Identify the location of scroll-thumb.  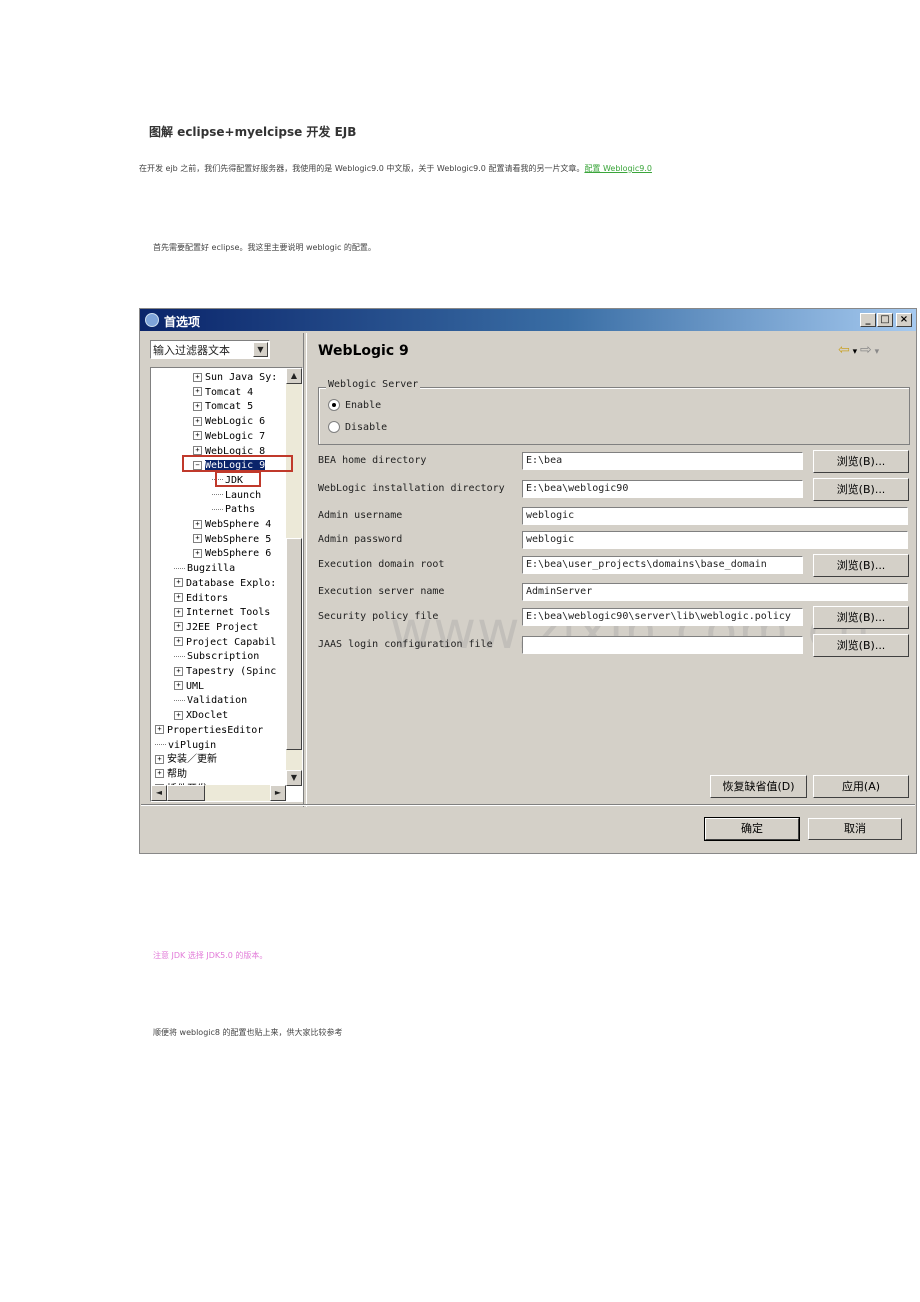
(294, 644).